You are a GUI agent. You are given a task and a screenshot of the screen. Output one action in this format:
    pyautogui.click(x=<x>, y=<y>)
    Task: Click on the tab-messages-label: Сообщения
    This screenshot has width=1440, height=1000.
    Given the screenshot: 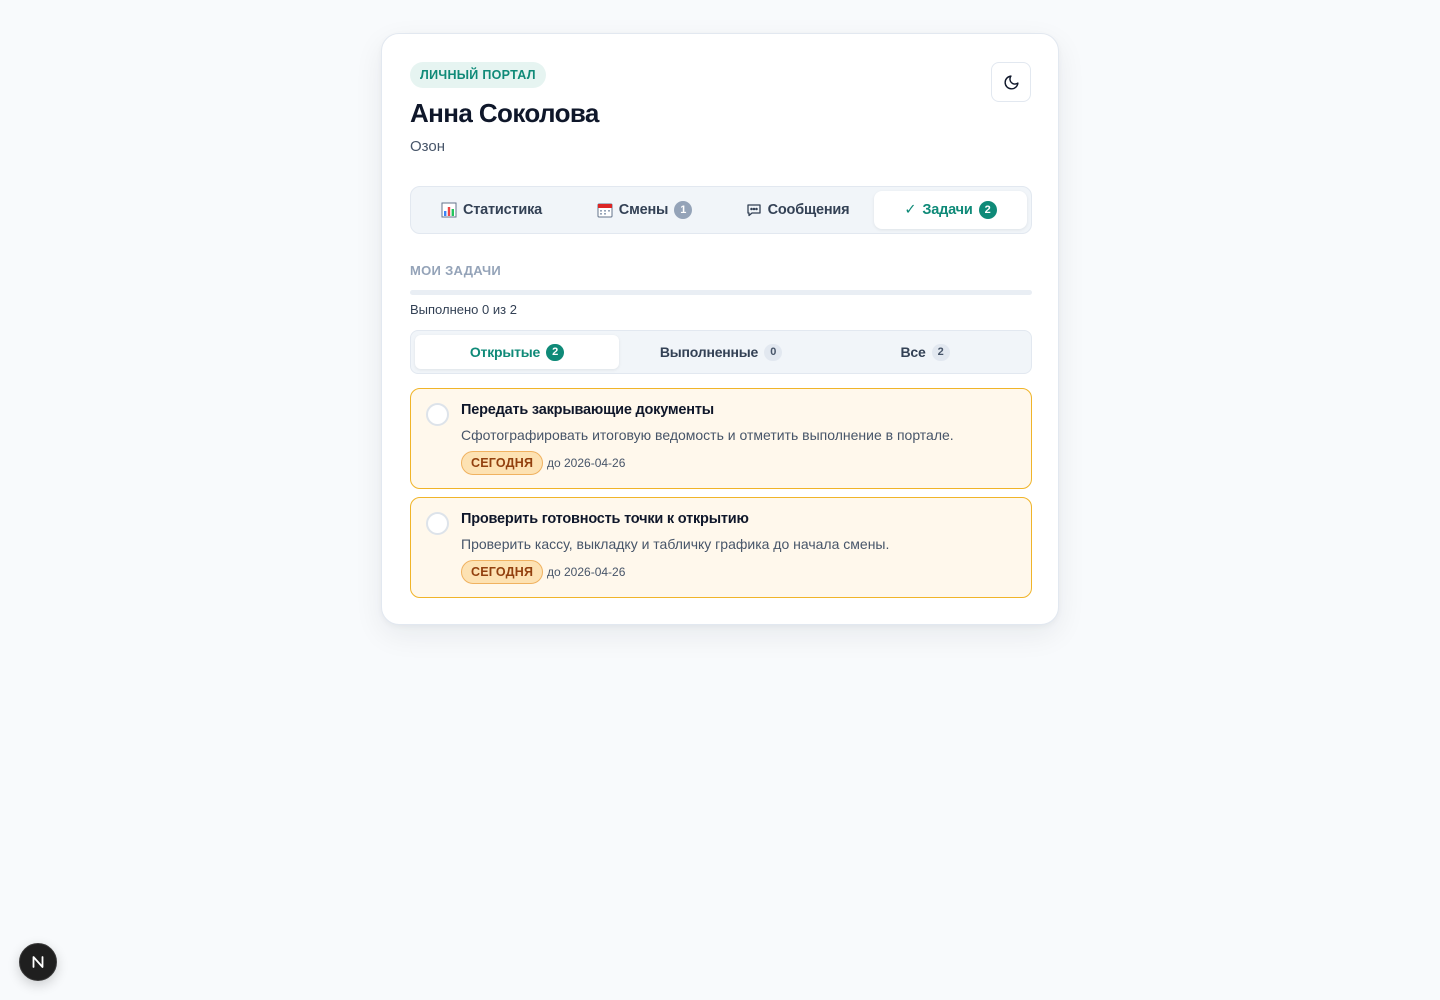 What is the action you would take?
    pyautogui.click(x=808, y=210)
    